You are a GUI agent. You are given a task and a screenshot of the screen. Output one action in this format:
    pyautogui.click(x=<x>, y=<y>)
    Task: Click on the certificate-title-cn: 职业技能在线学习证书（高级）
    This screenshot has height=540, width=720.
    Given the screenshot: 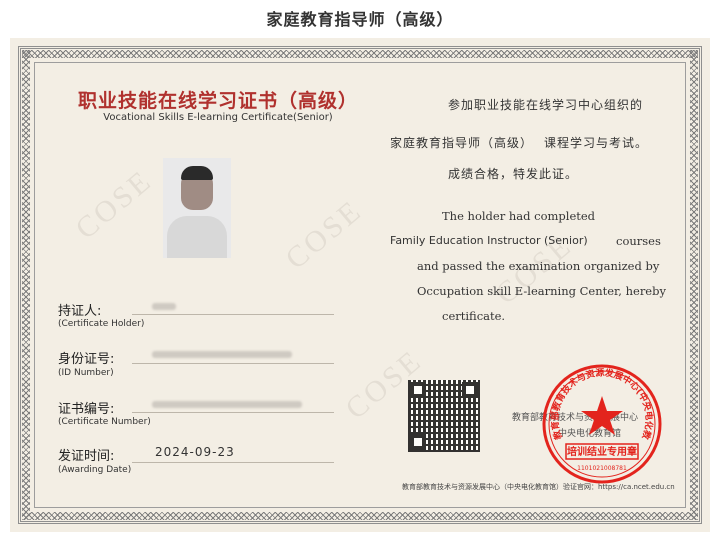 What is the action you would take?
    pyautogui.click(x=218, y=101)
    